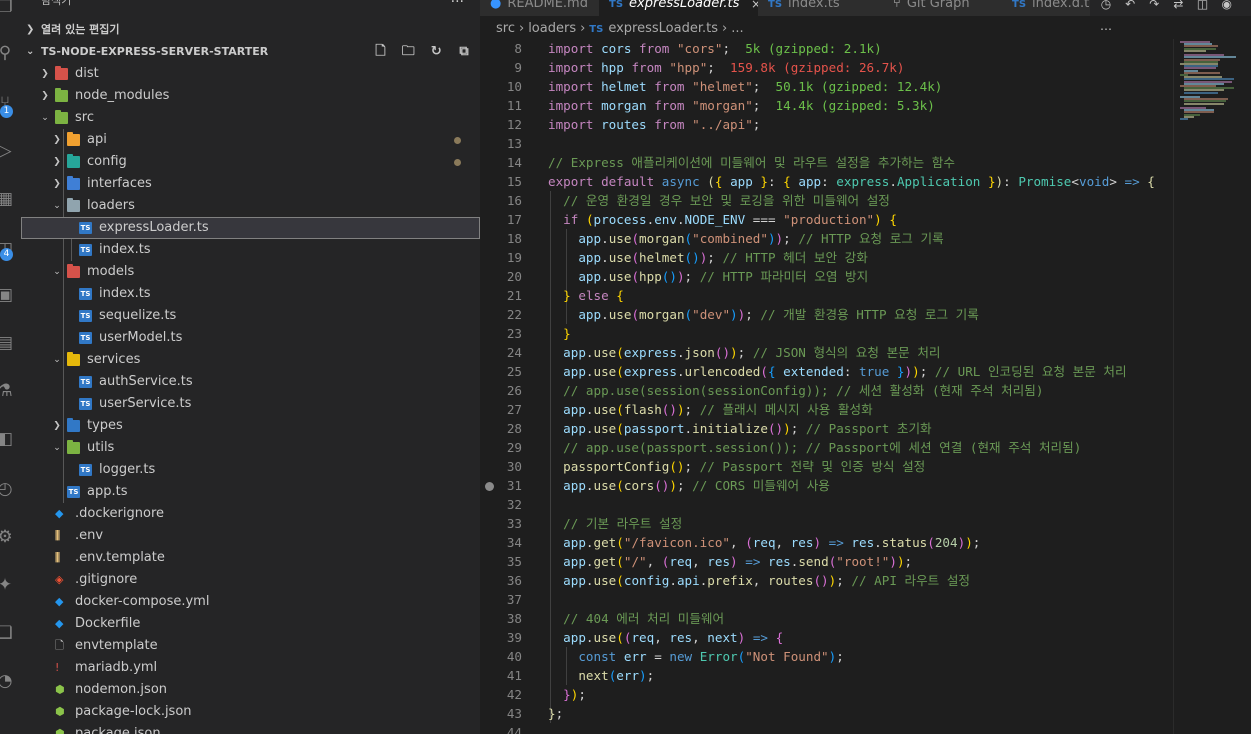 The height and width of the screenshot is (734, 1251). Describe the element at coordinates (250, 690) in the screenshot. I see `tree-item: ⬢ nodemon.json` at that location.